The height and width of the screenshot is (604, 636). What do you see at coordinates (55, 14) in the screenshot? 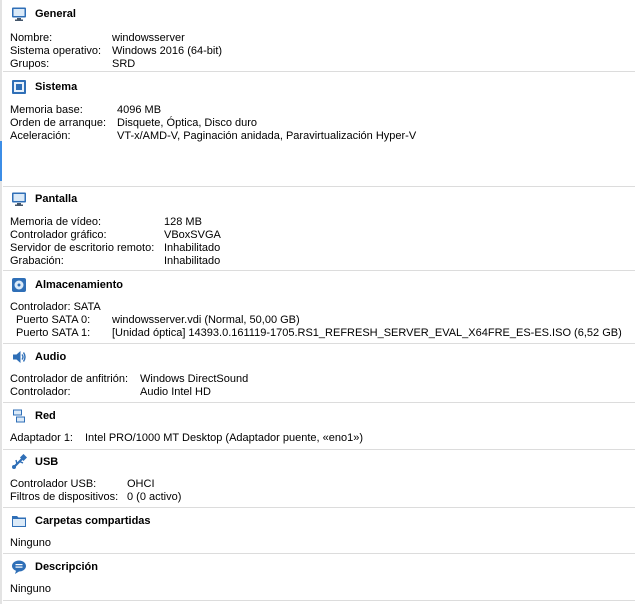
I see `section-general-title: General` at bounding box center [55, 14].